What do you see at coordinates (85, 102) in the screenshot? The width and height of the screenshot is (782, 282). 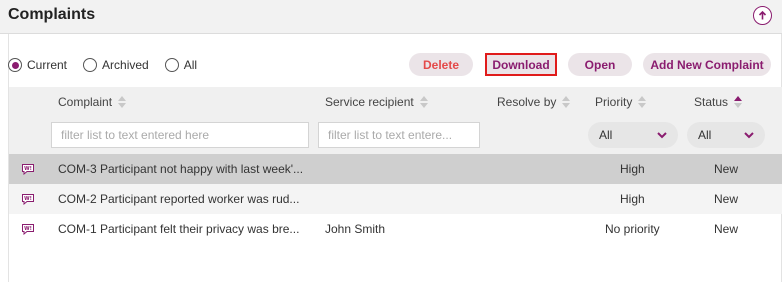 I see `column-label: Complaint` at bounding box center [85, 102].